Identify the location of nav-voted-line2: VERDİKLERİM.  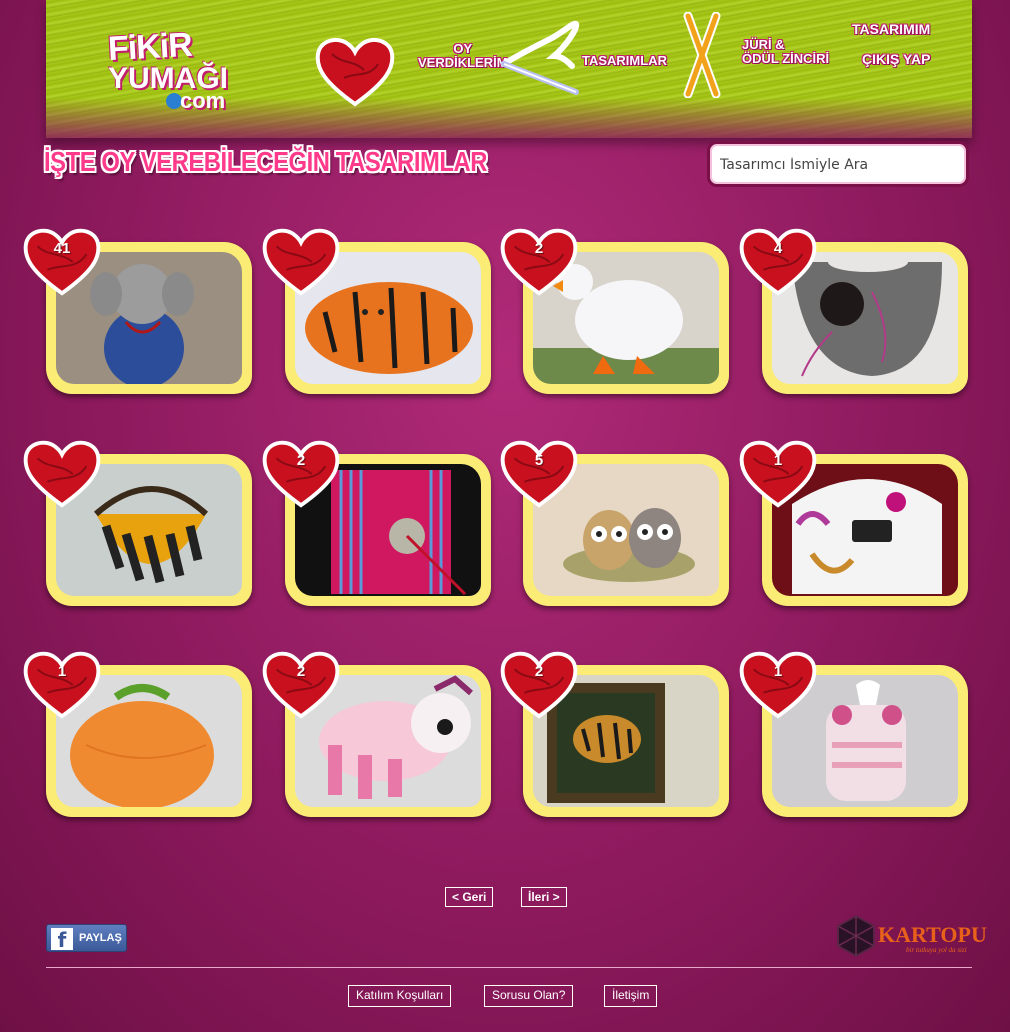
(463, 62).